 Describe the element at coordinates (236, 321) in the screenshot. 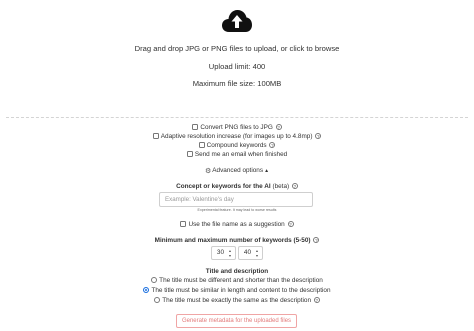

I see `generate-metadata-button: Generate metadata for the uploaded files` at that location.